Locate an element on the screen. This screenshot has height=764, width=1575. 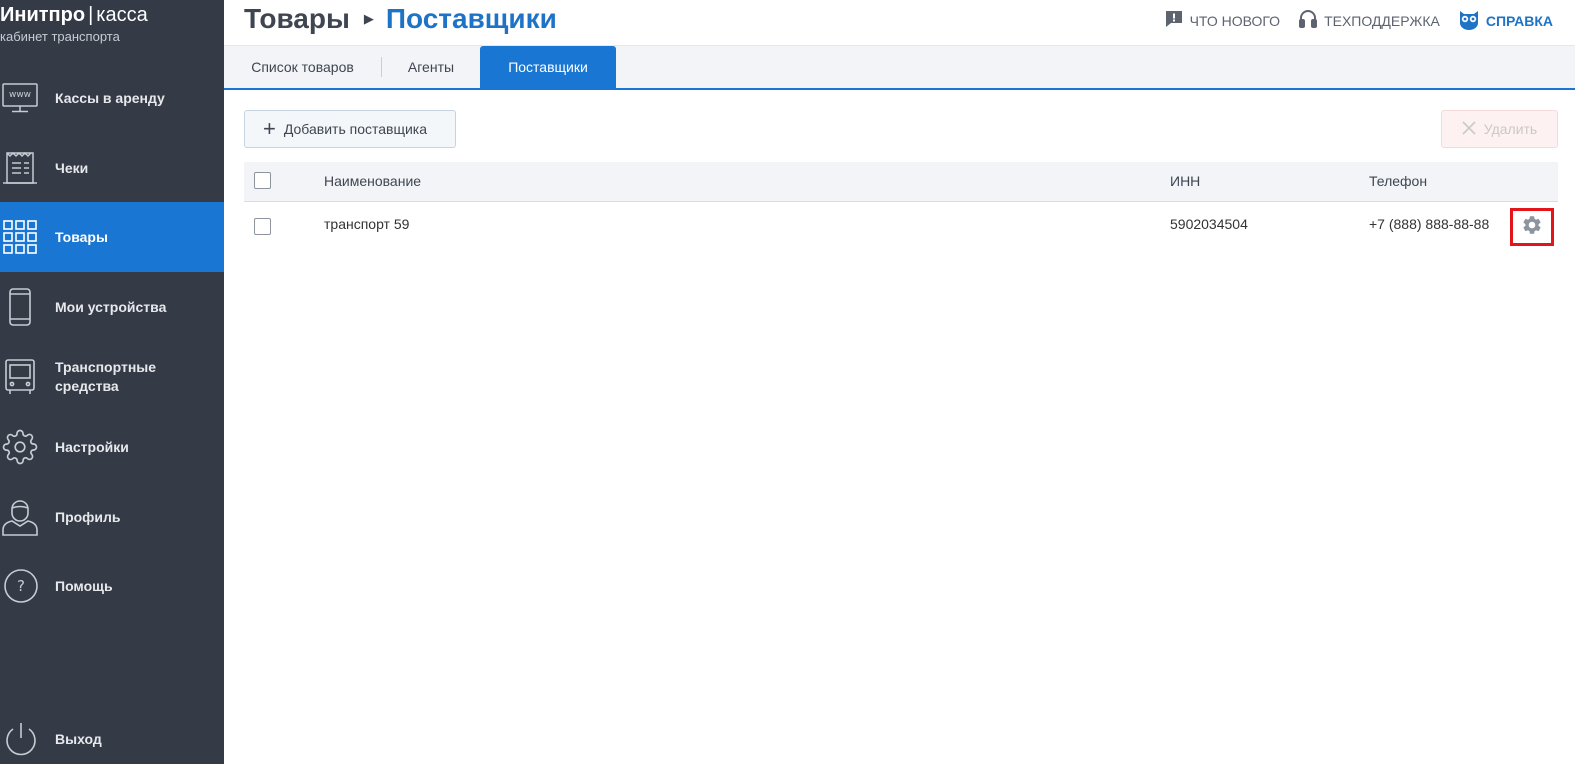
www-monitor-icon: www is located at coordinates (20, 98).